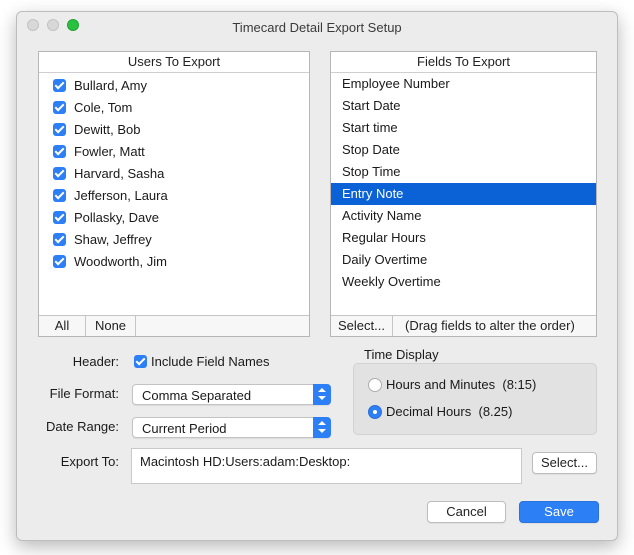 This screenshot has width=634, height=555. What do you see at coordinates (463, 216) in the screenshot?
I see `field-row: Activity Name` at bounding box center [463, 216].